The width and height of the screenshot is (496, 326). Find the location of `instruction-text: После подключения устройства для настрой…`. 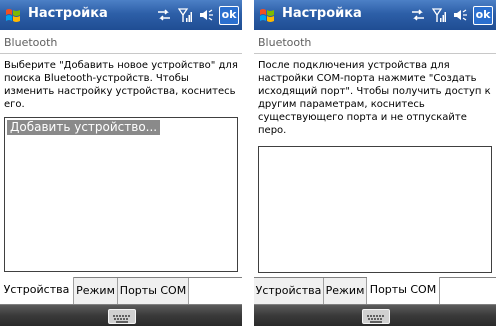

instruction-text: После подключения устройства для настрой… is located at coordinates (374, 98).